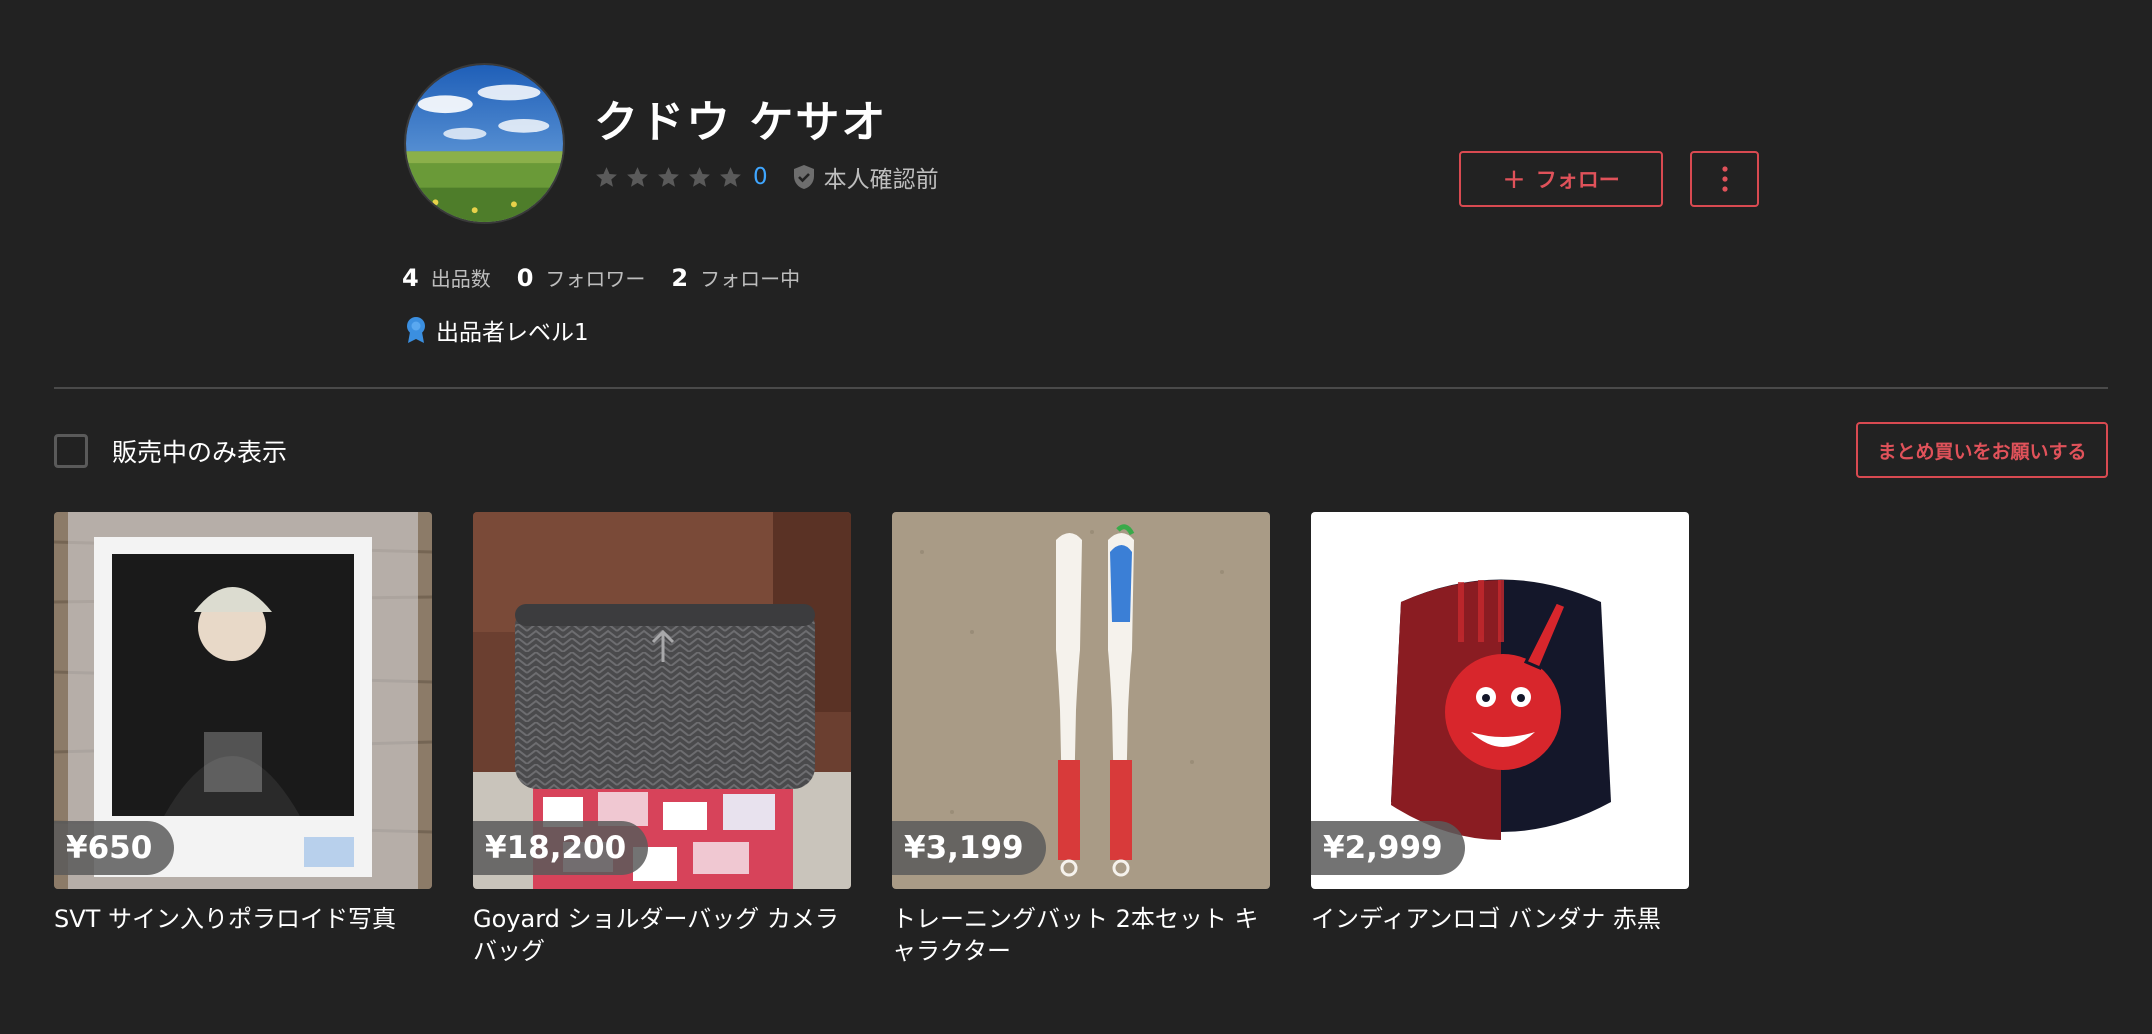 The width and height of the screenshot is (2152, 1034). Describe the element at coordinates (760, 177) in the screenshot. I see `rating-count-link: 0` at that location.